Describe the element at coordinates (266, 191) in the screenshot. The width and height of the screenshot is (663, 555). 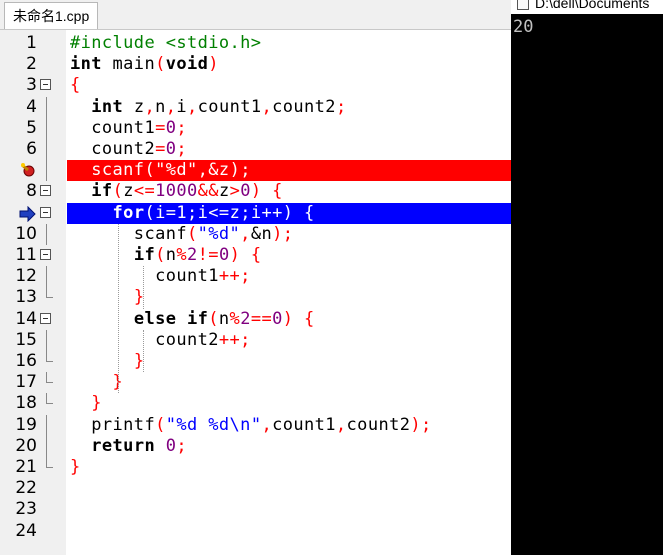
I see `code-token: ) {` at that location.